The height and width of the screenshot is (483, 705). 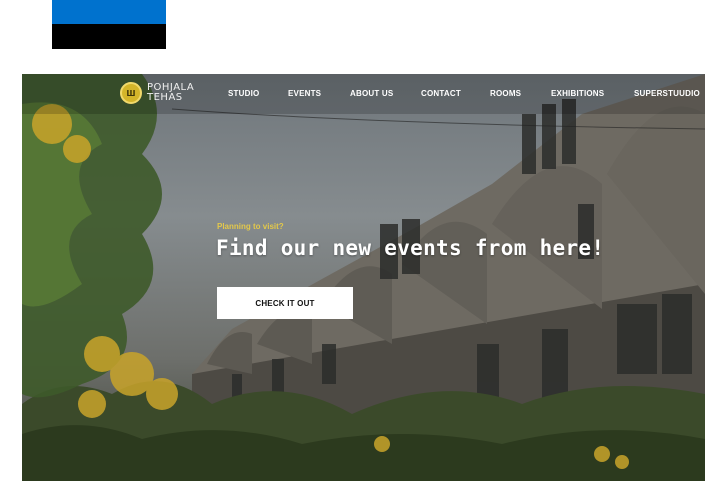 What do you see at coordinates (667, 93) in the screenshot?
I see `nav-item-superstuudio: SUPERSTUUDIO` at bounding box center [667, 93].